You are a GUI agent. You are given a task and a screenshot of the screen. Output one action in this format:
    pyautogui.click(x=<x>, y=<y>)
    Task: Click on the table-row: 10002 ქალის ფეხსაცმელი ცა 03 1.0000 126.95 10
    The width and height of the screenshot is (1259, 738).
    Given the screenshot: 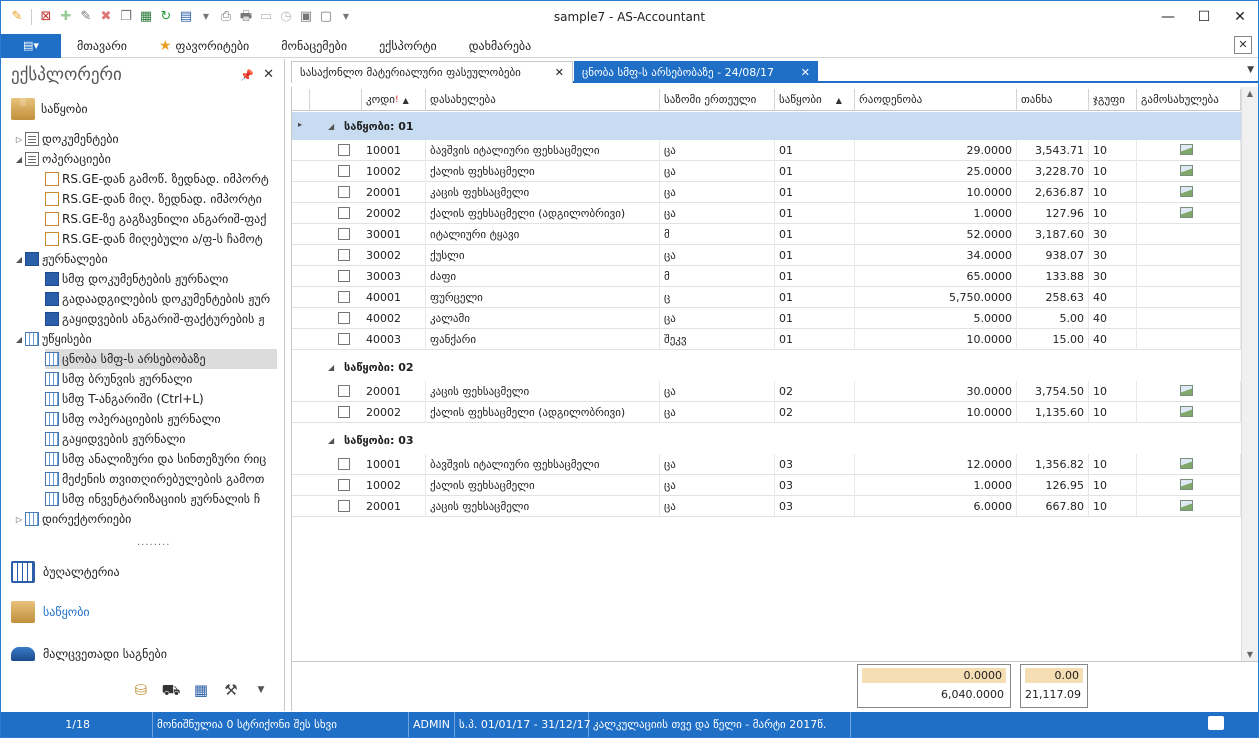 What is the action you would take?
    pyautogui.click(x=767, y=485)
    